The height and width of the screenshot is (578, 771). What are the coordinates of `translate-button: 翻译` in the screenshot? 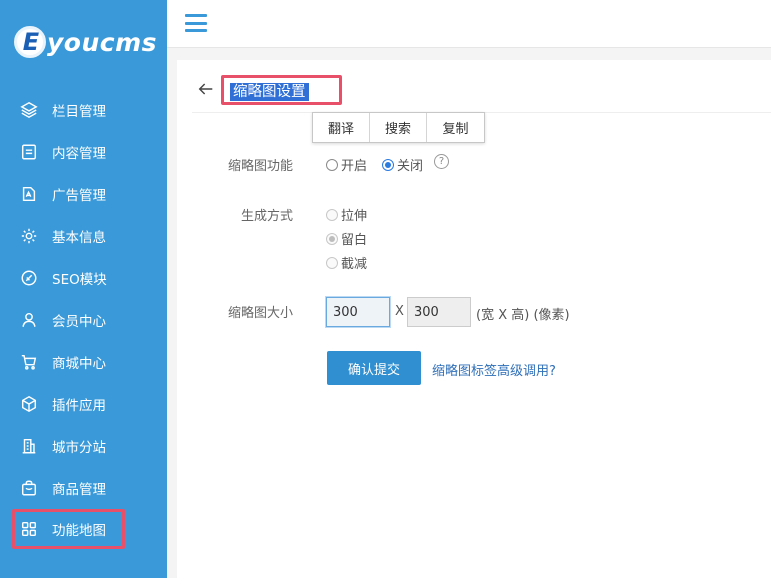 It's located at (341, 127).